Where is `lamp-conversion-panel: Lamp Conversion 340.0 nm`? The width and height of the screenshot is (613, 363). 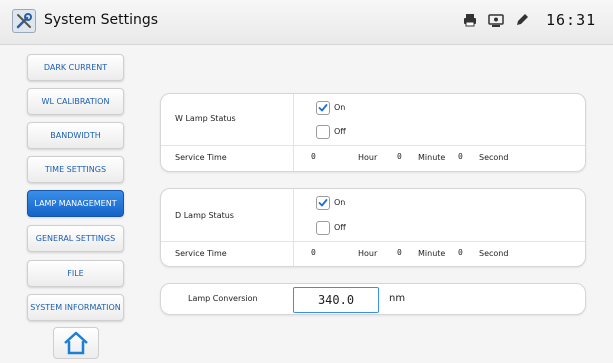 lamp-conversion-panel: Lamp Conversion 340.0 nm is located at coordinates (373, 299).